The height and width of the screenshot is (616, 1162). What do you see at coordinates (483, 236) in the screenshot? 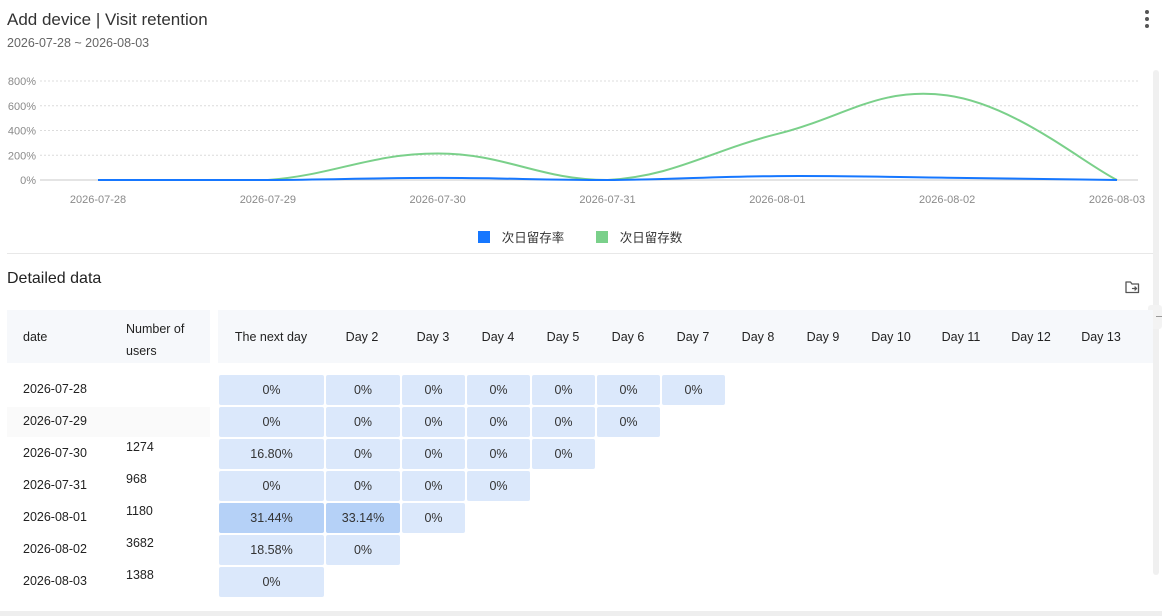
I see `legend-swatch-rate` at bounding box center [483, 236].